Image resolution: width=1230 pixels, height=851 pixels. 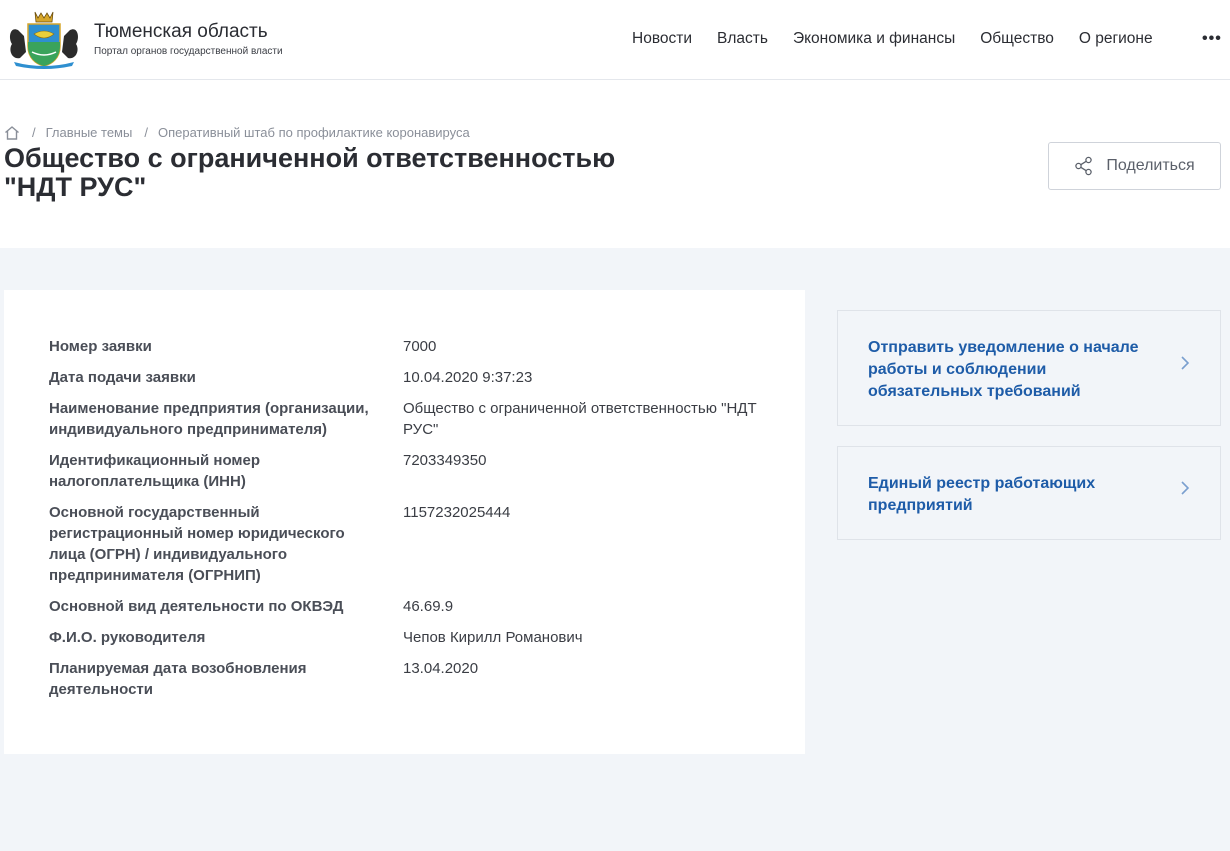 What do you see at coordinates (1150, 165) in the screenshot?
I see `share-button-label: Поделиться` at bounding box center [1150, 165].